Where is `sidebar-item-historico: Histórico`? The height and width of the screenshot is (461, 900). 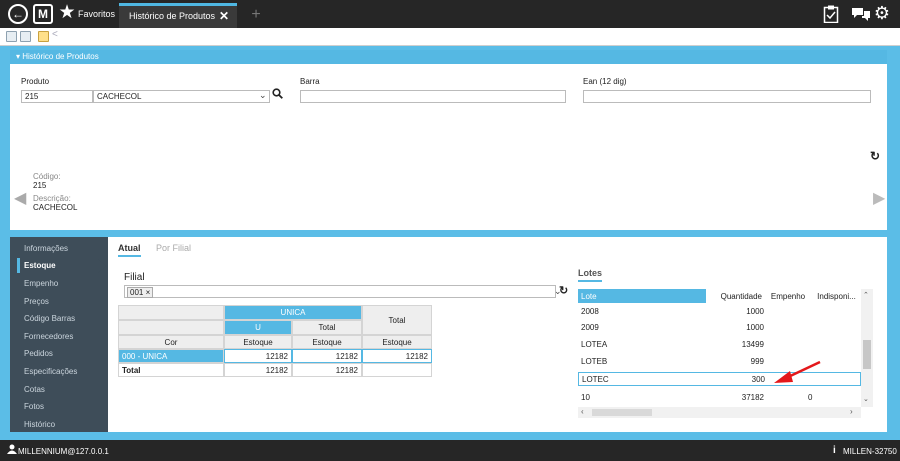
sidebar-item-historico: Histórico is located at coordinates (39, 424).